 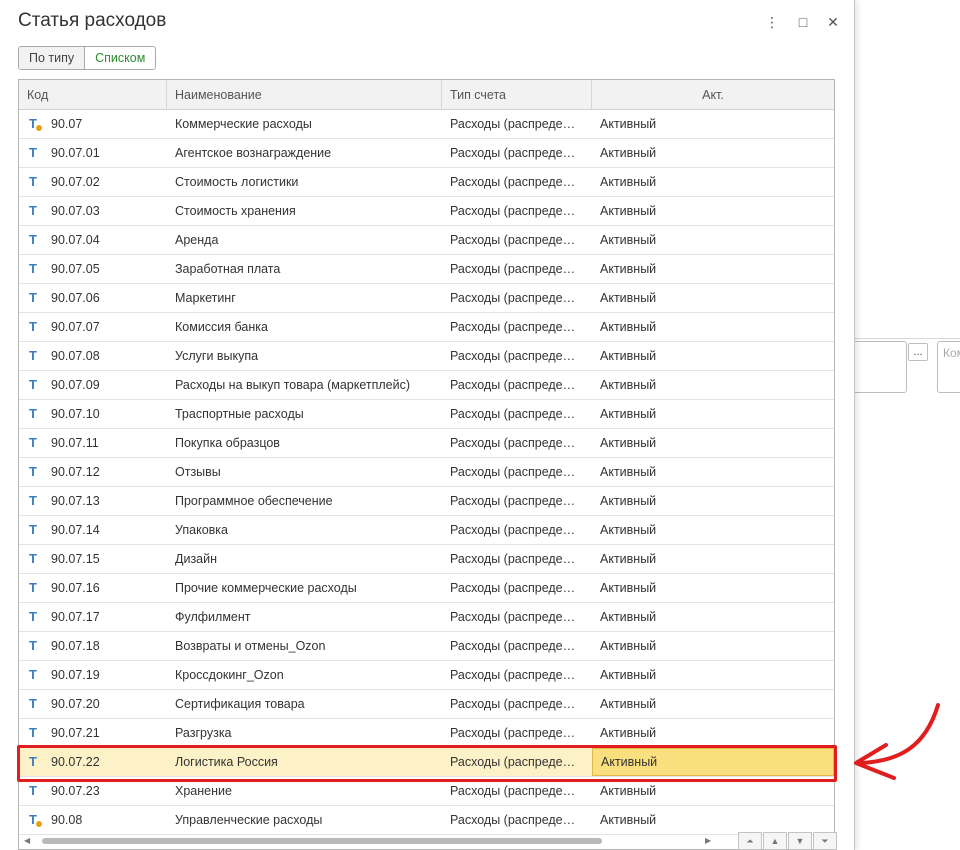 I want to click on row-code: 90.07.19, so click(x=75, y=675).